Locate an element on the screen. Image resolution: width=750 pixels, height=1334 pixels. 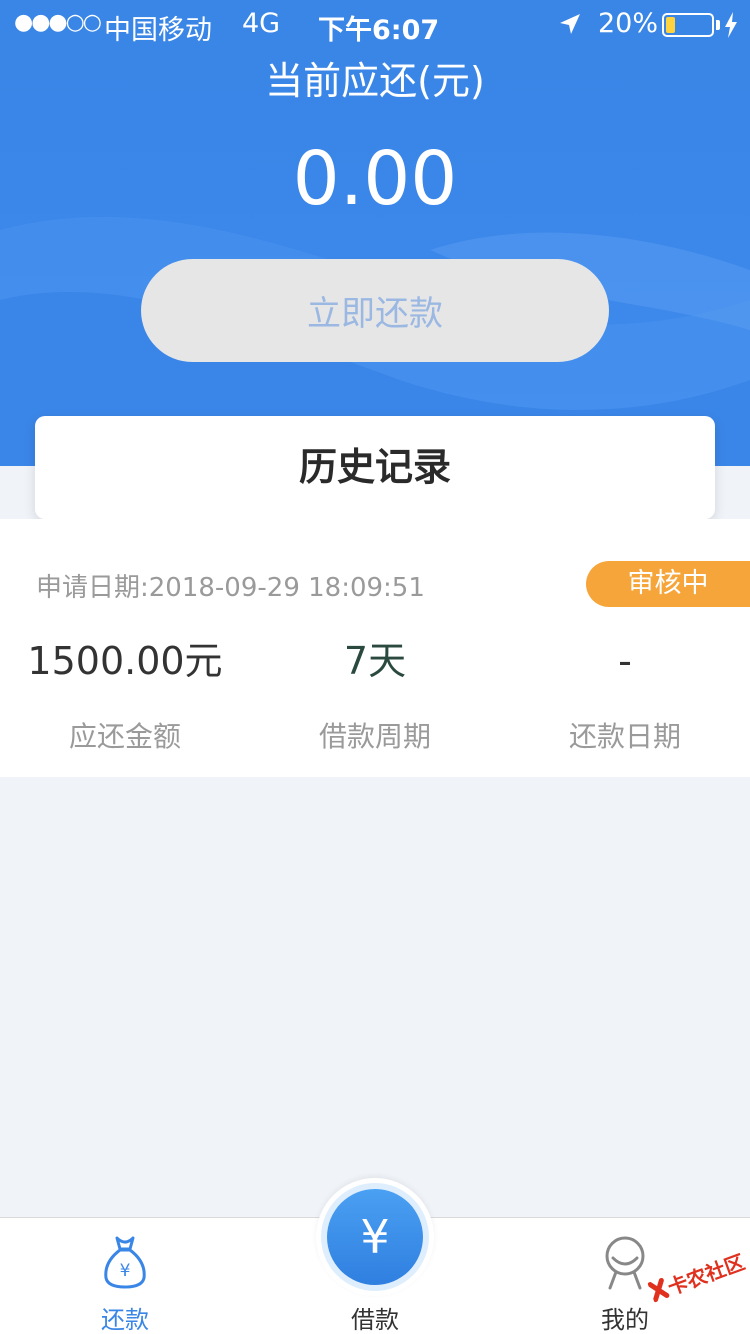
apply-date: 申请日期:2018-09-29 18:09:51 is located at coordinates (230, 588).